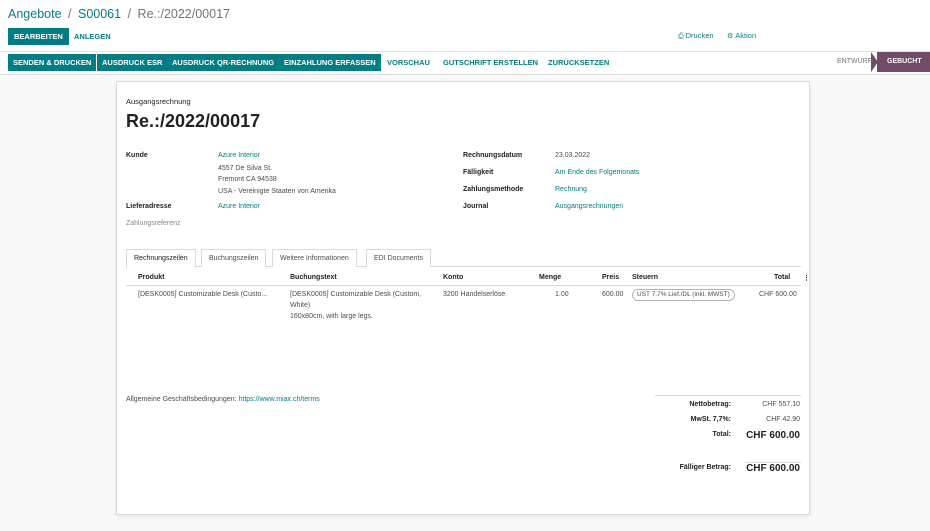  Describe the element at coordinates (234, 258) in the screenshot. I see `tab-journal-items: Buchungszeilen` at that location.